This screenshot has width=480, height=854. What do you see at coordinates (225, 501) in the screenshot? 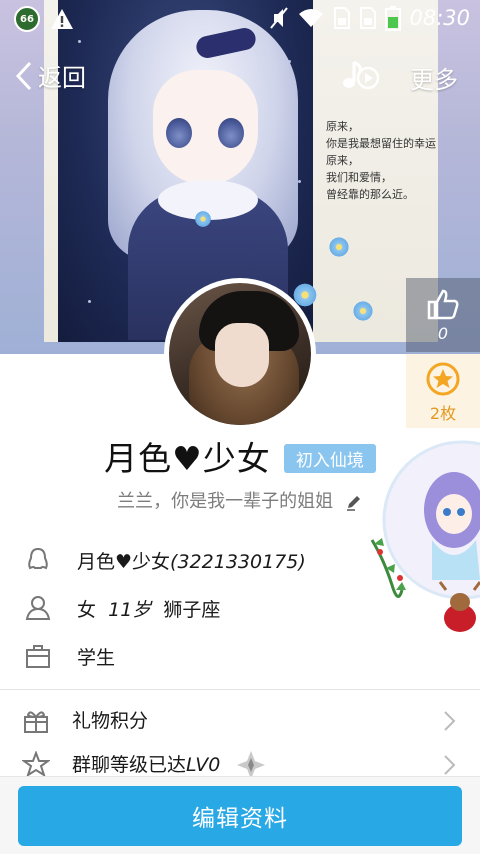
I see `signature-text: 兰兰，你是我一辈子的姐姐` at bounding box center [225, 501].